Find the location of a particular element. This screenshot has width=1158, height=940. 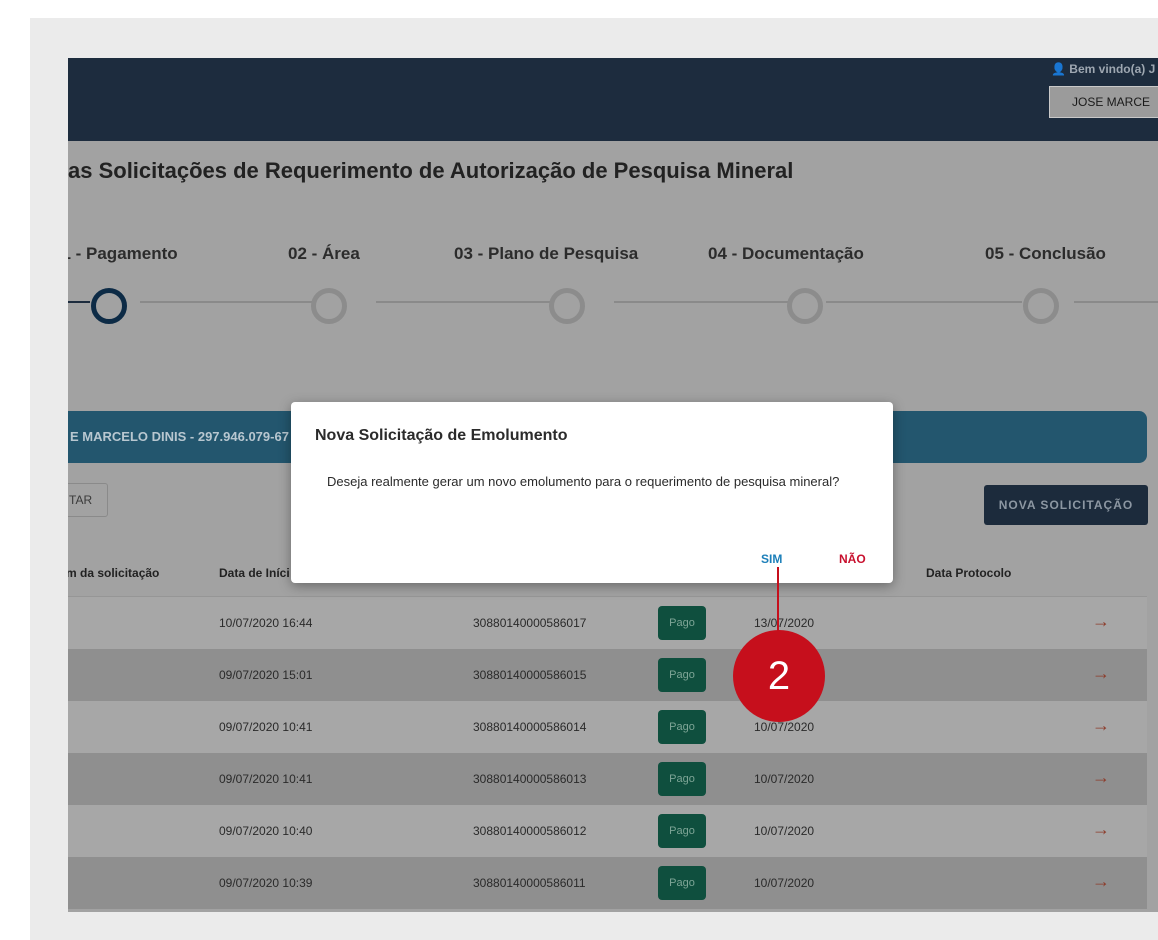

step-circle-conclusao is located at coordinates (1041, 306).